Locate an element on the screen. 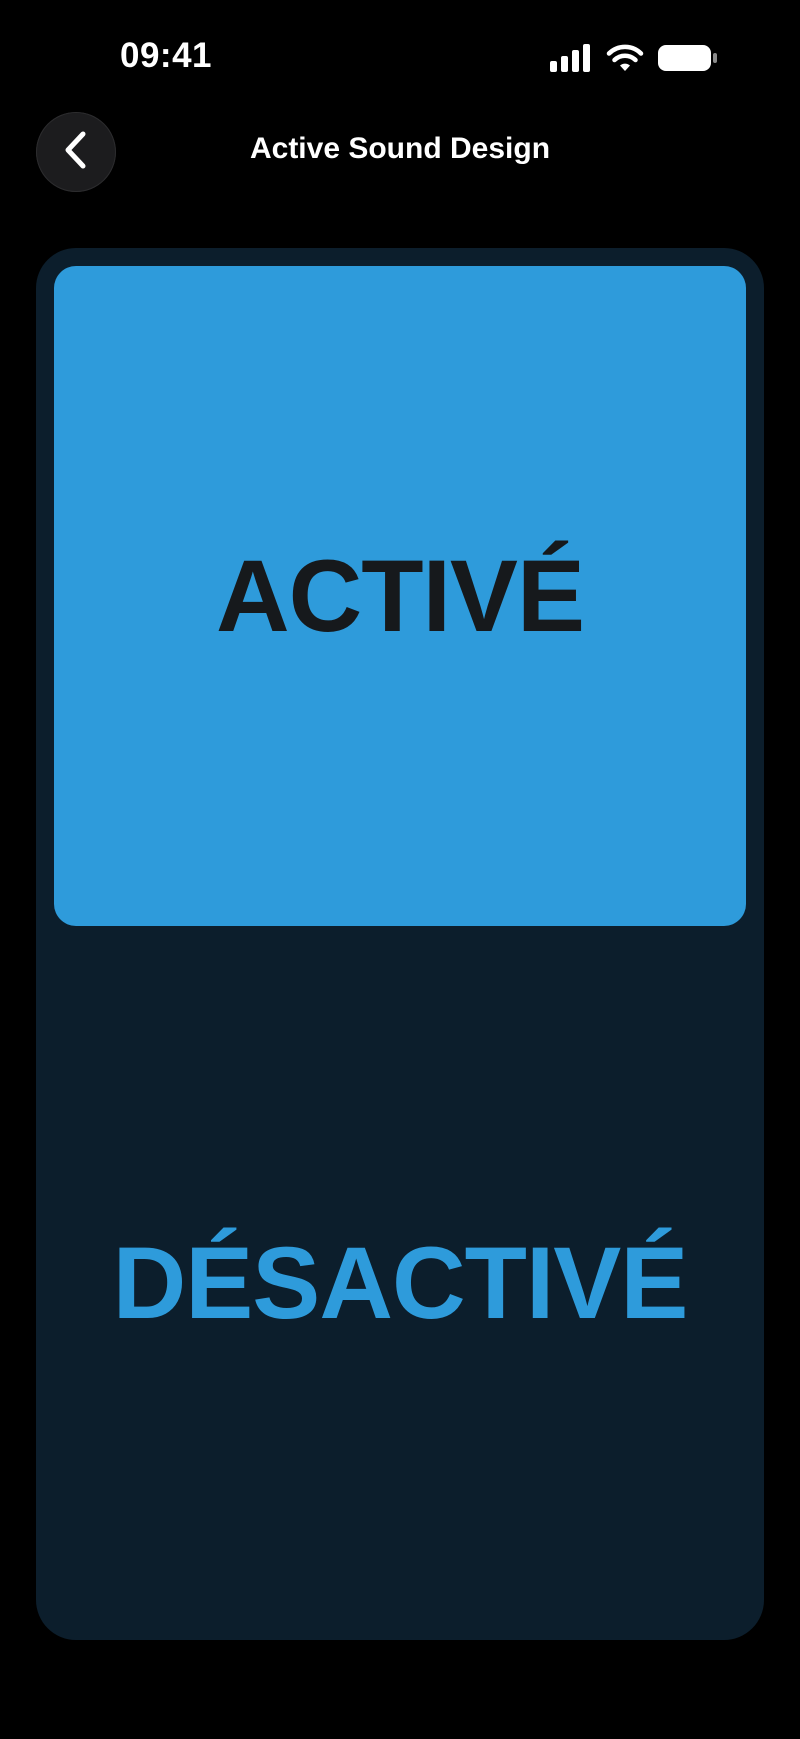 This screenshot has height=1739, width=800. option-deactivated-label: DÉSACTIVÉ is located at coordinates (400, 1282).